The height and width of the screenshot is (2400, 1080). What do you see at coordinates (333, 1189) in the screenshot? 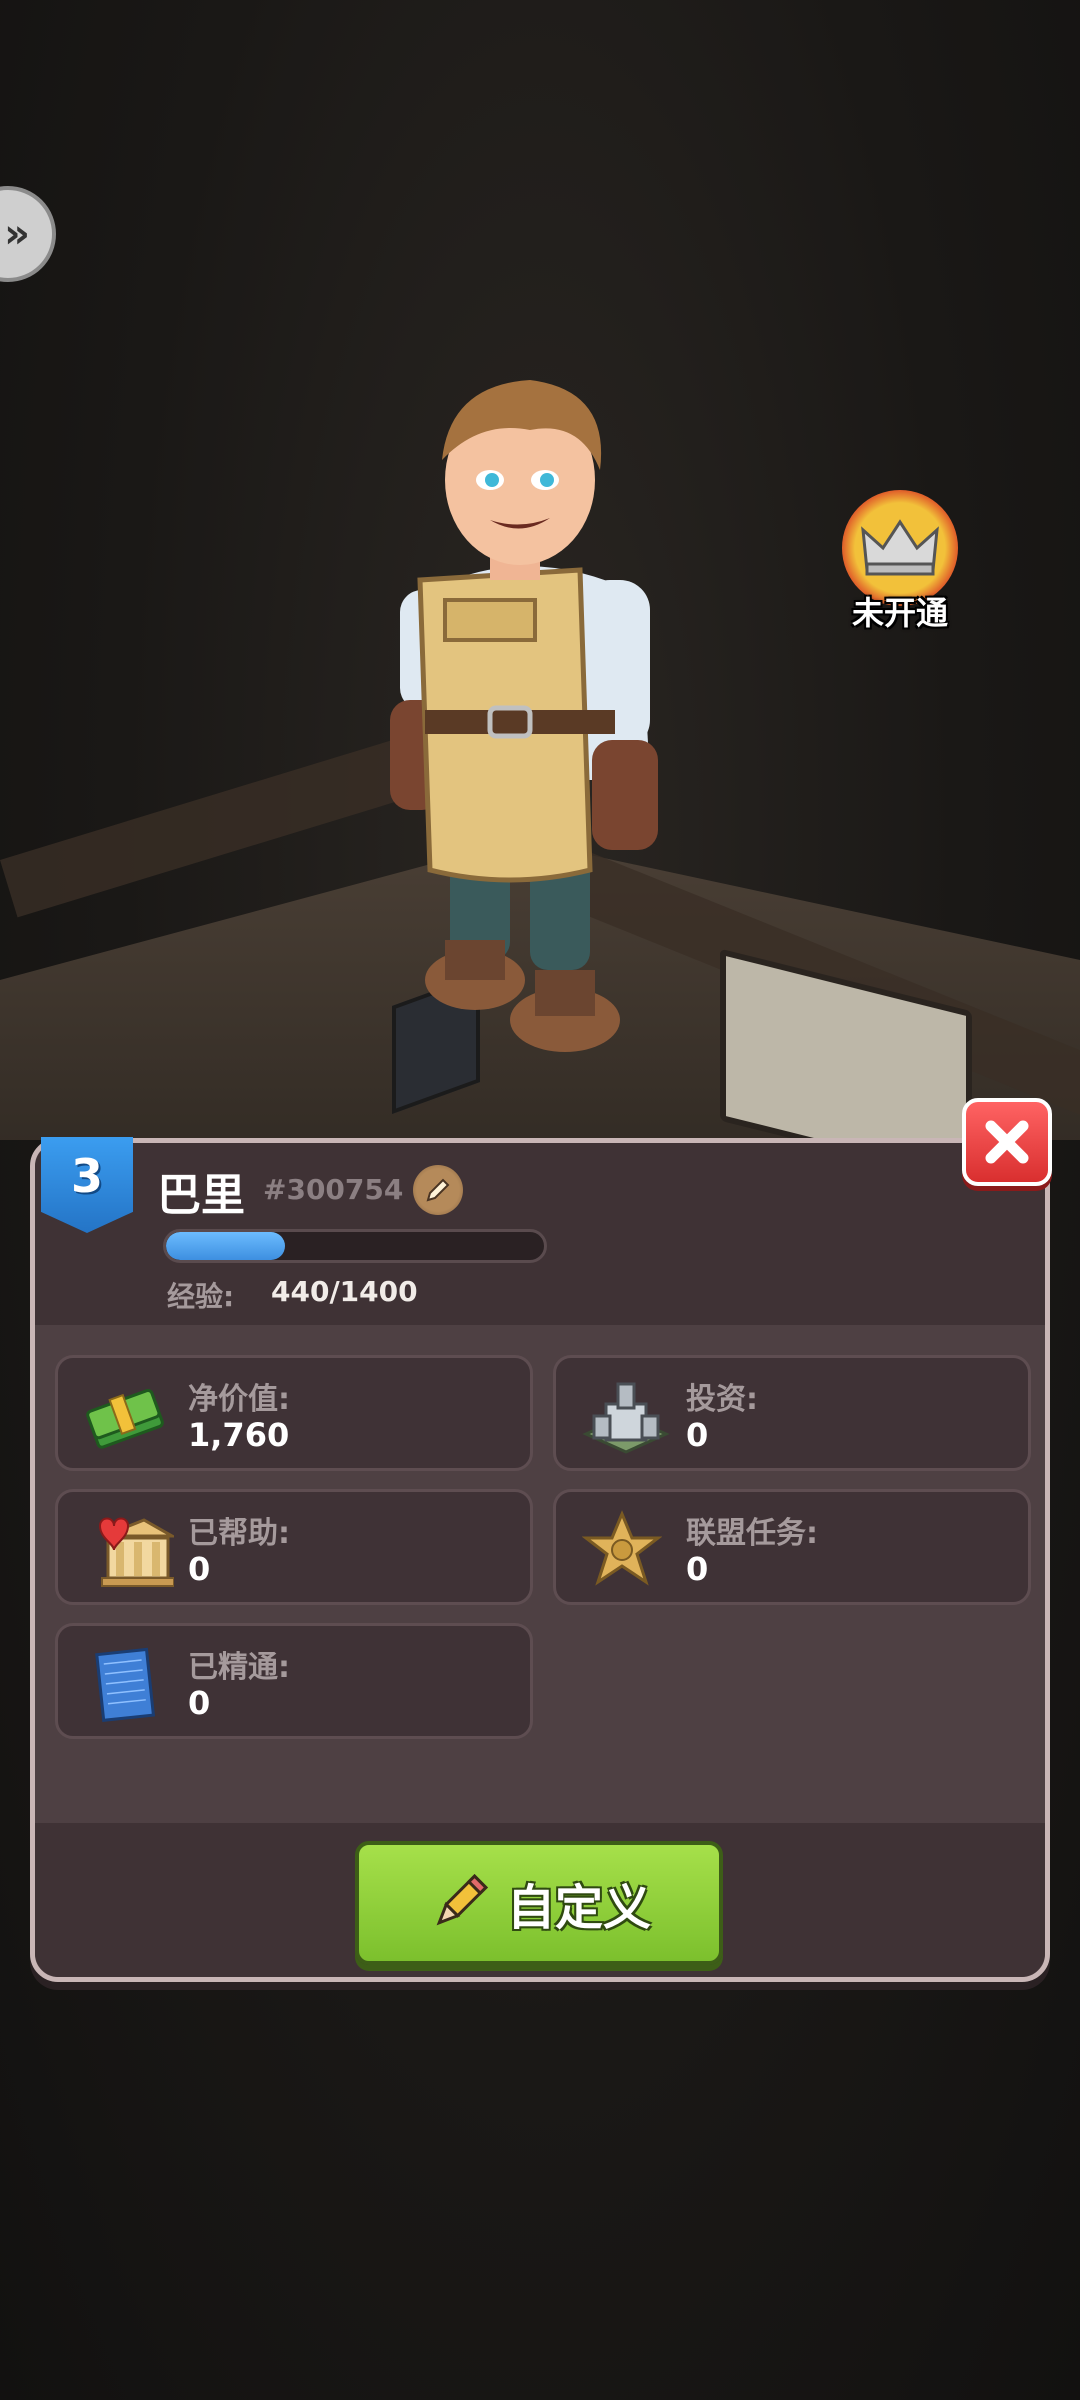
I see `player-id: #300754` at bounding box center [333, 1189].